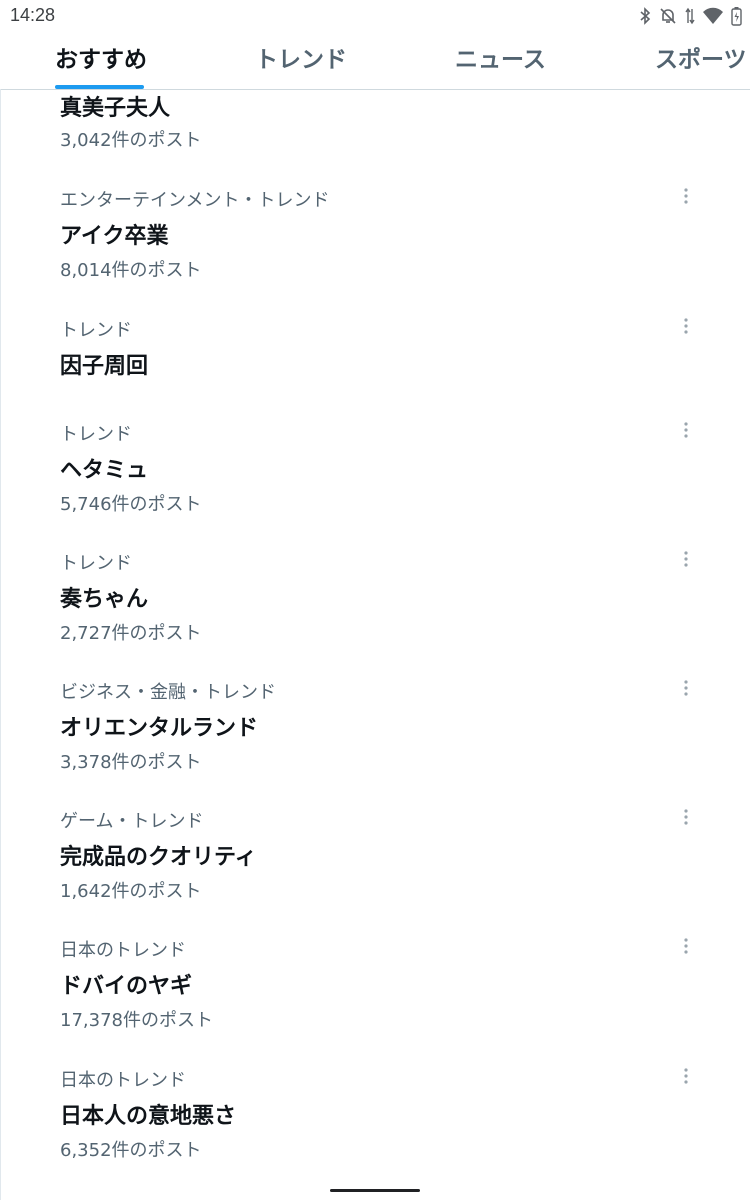  Describe the element at coordinates (375, 731) in the screenshot. I see `trend-item: ビジネス・金融・トレンド オリエンタルランド 3,378件のポスト` at that location.